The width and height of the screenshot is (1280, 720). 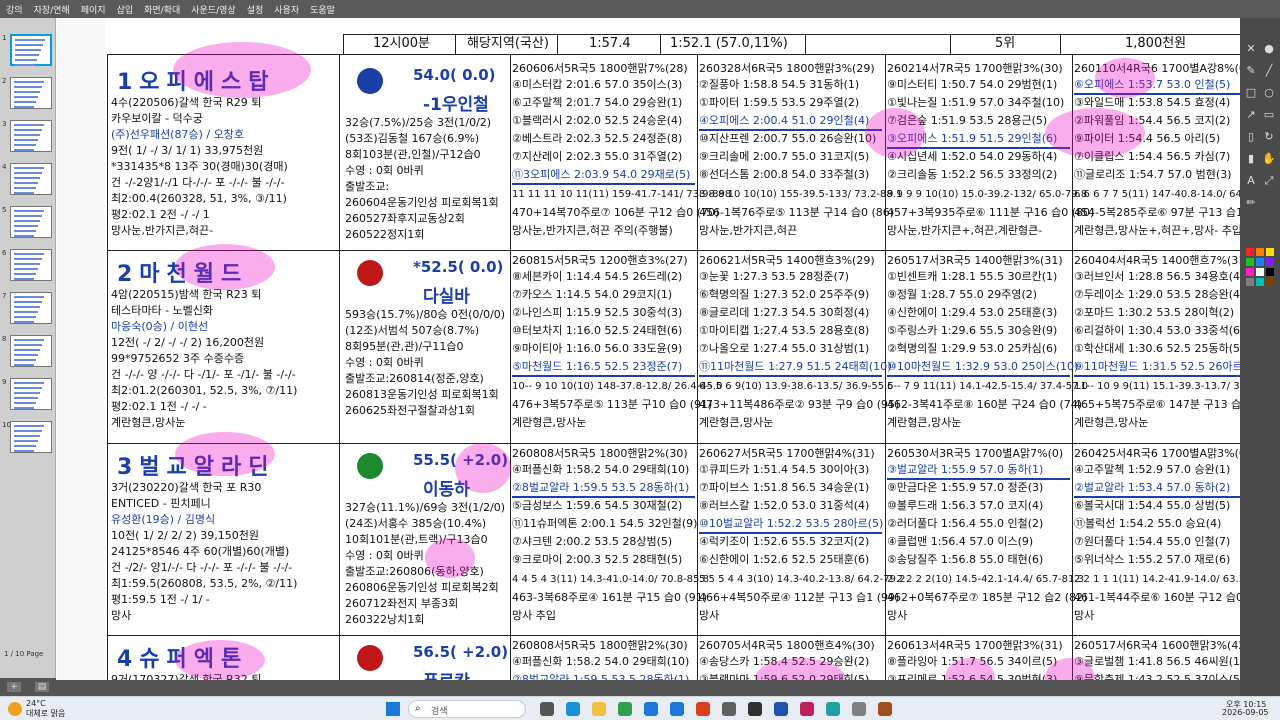 I want to click on race-result-row: ⑨11마천월드 1:31.5 52.5 26아르(3), so click(x=1157, y=366).